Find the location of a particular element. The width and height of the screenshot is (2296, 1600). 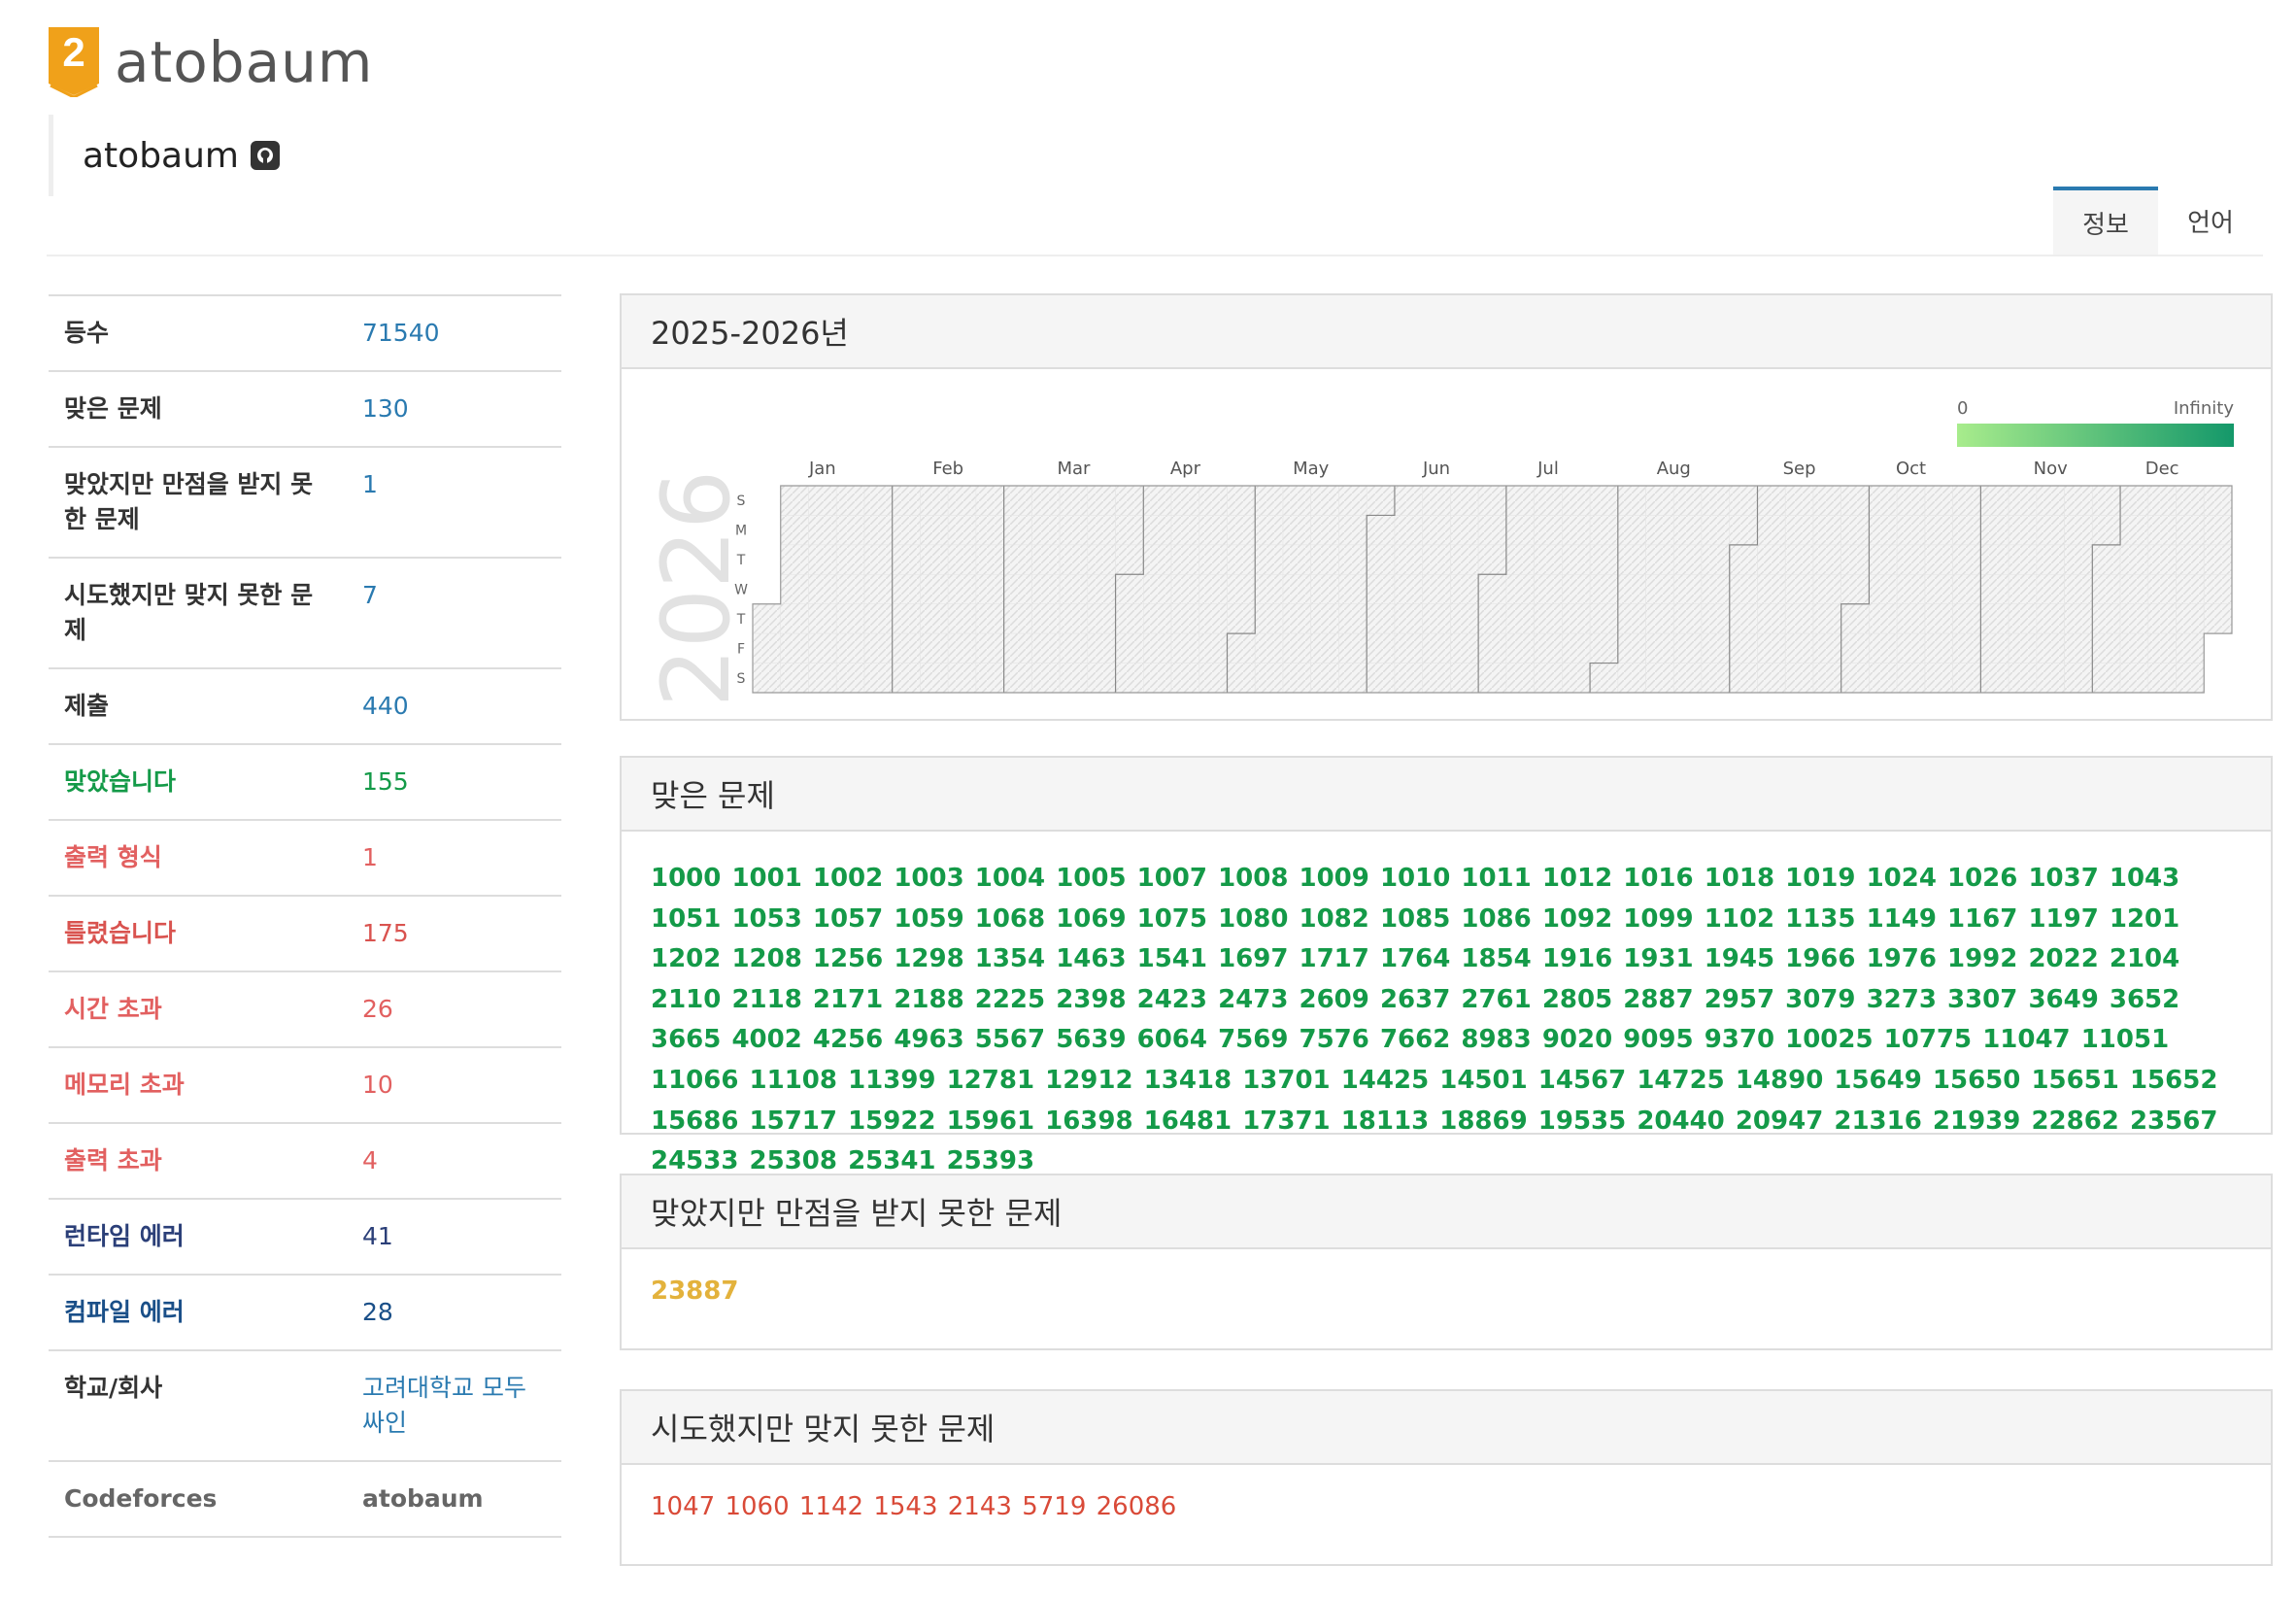

solved-problem-link: 2022 is located at coordinates (2063, 958).